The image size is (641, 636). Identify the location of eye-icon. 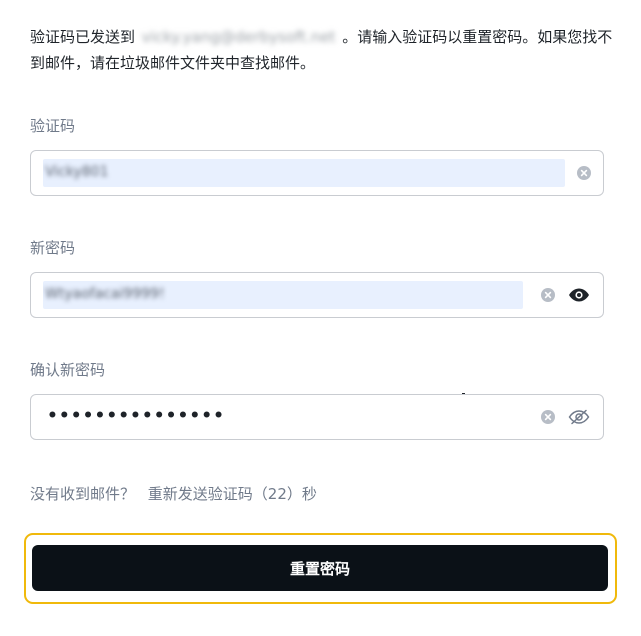
(579, 295).